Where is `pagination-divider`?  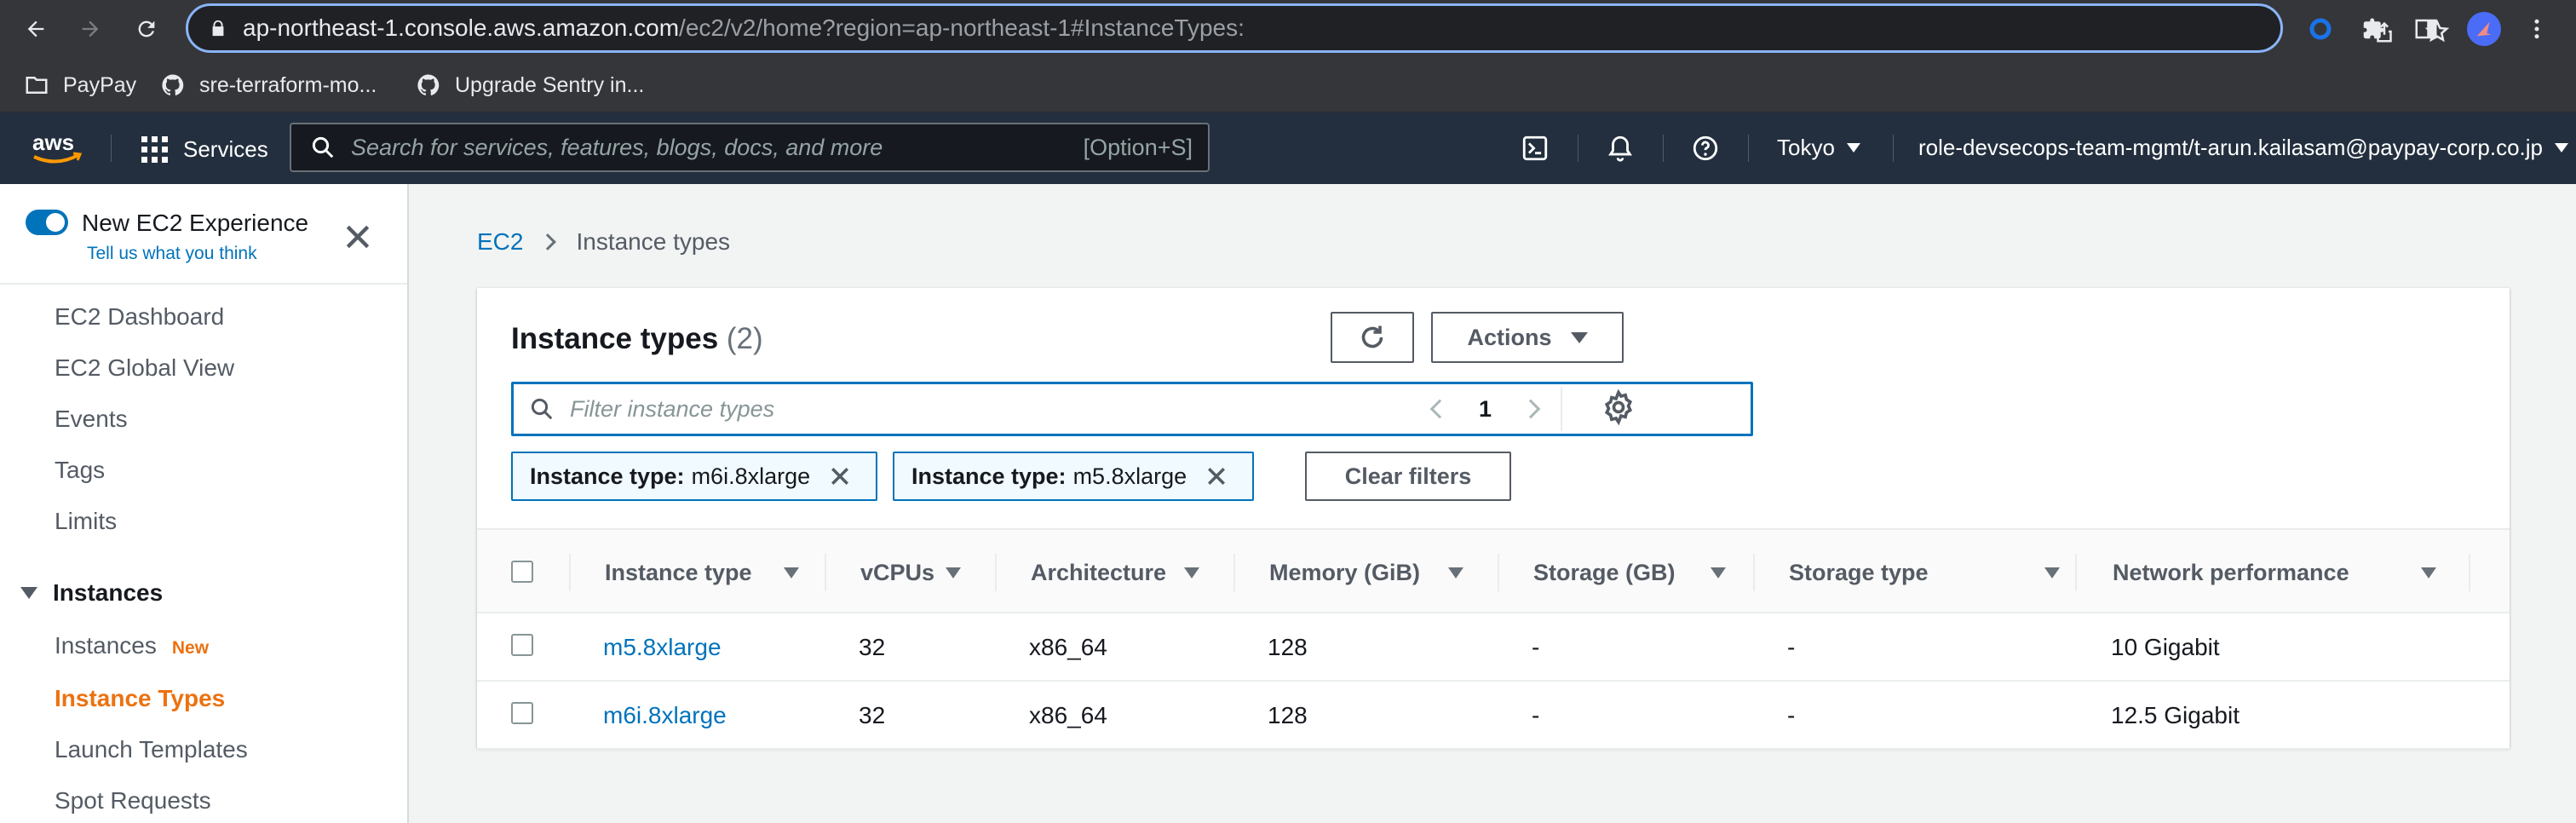 pagination-divider is located at coordinates (1562, 409).